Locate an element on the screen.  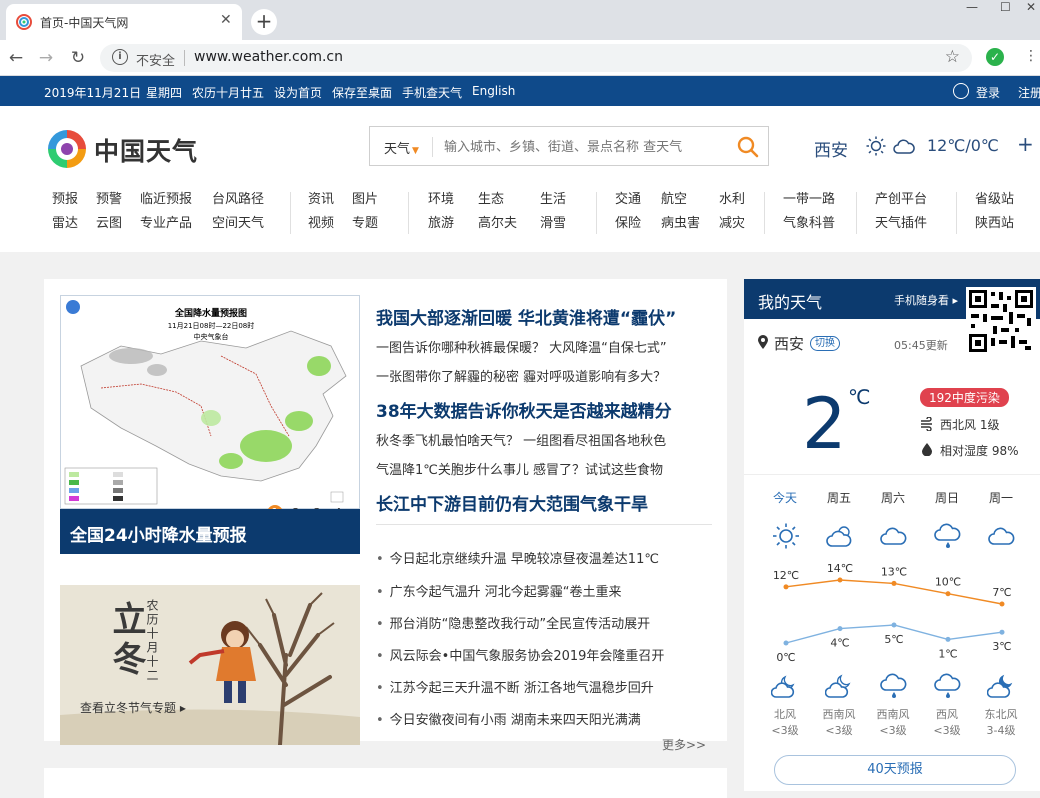
headline-link: 我国大部逐渐回暖 华北黄淮将遭“霾伏” is located at coordinates (526, 316).